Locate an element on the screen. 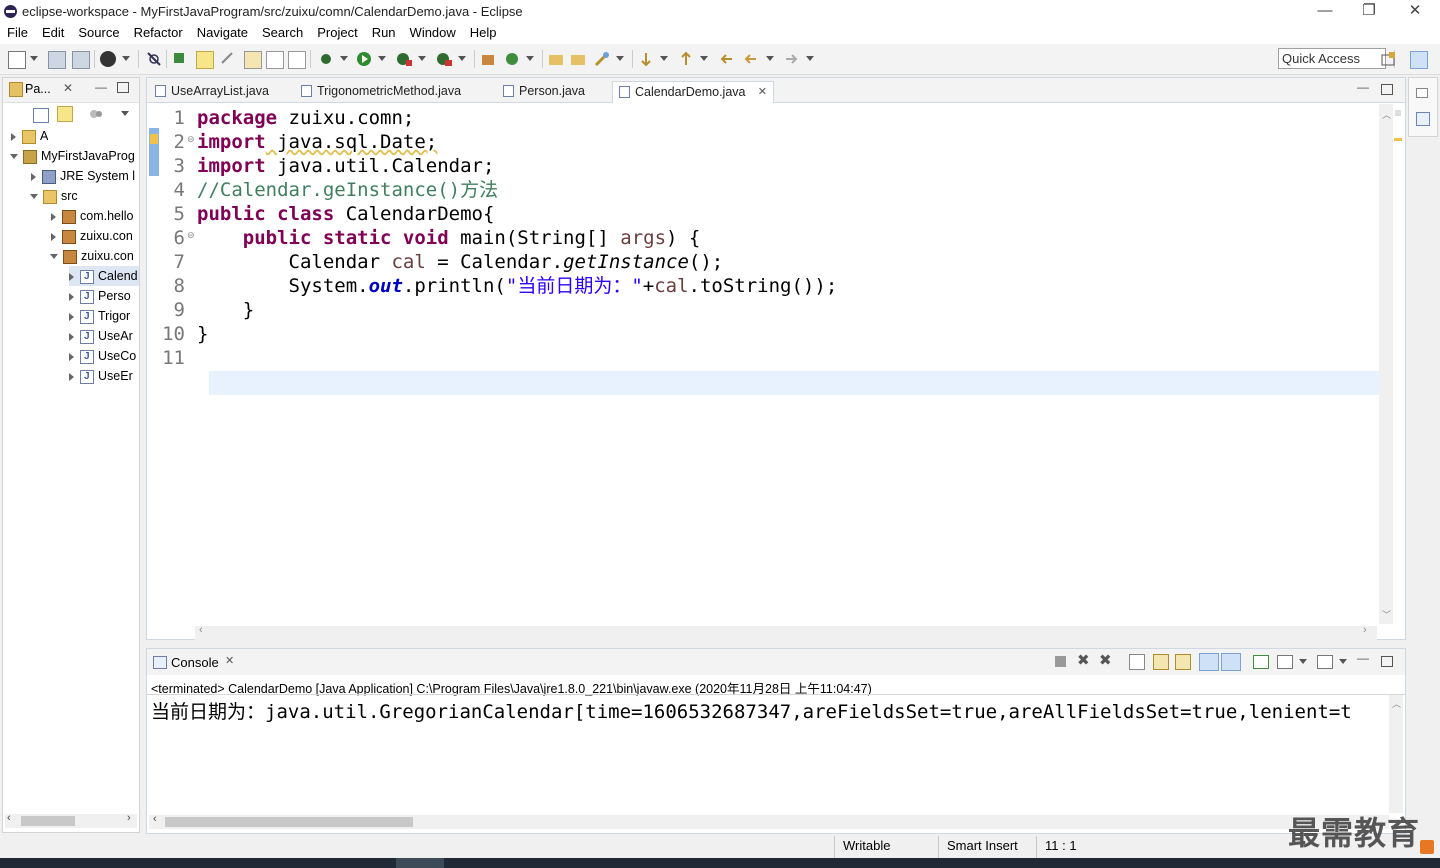 The width and height of the screenshot is (1440, 868). debug-icon is located at coordinates (326, 59).